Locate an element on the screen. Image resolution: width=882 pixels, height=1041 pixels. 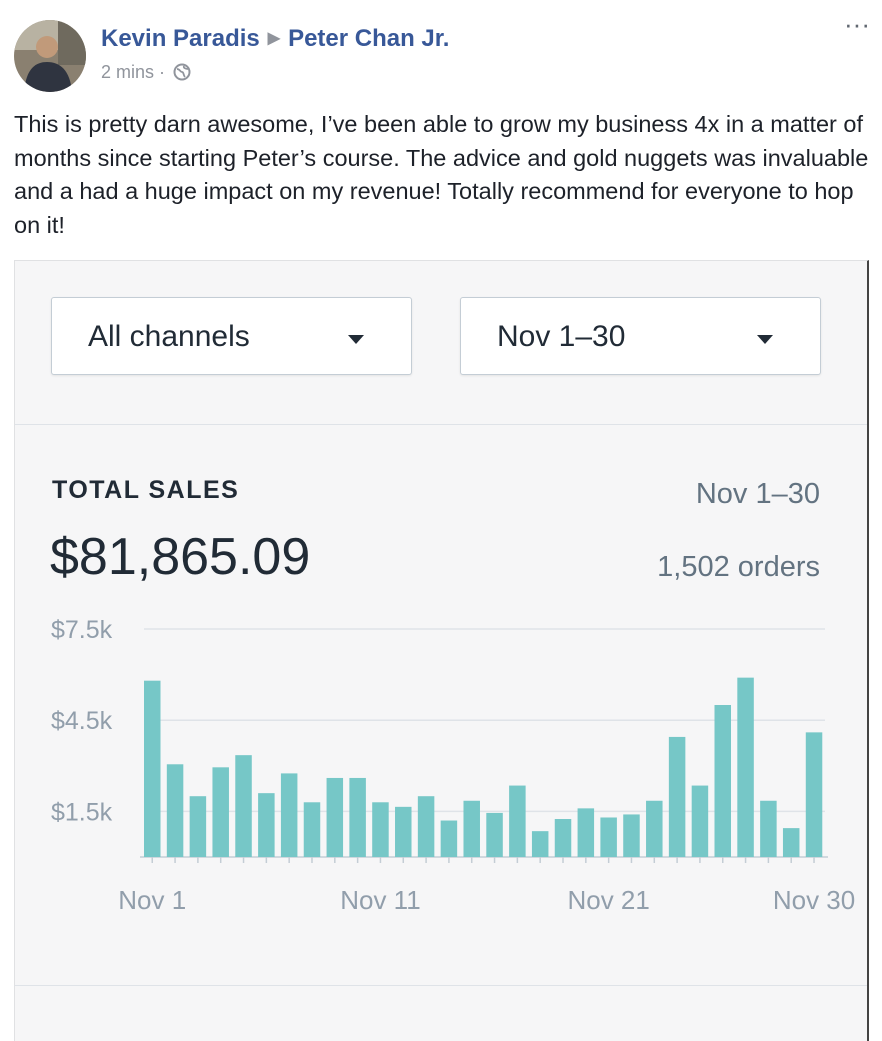
avatar is located at coordinates (50, 56).